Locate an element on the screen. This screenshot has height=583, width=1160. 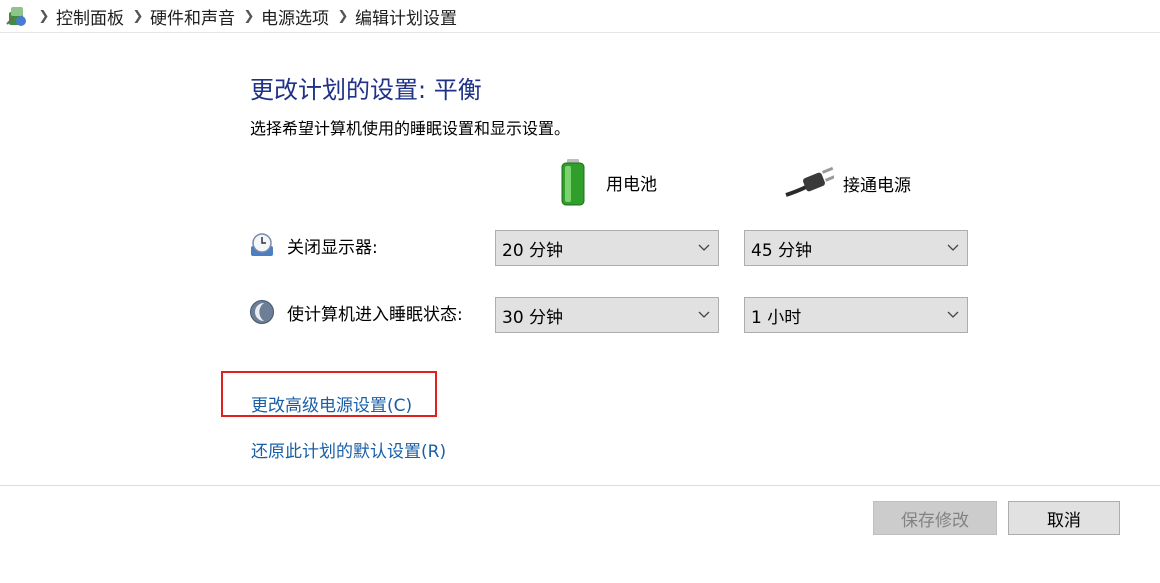
restore-defaults-link: 还原此计划的默认设置(R) is located at coordinates (348, 449).